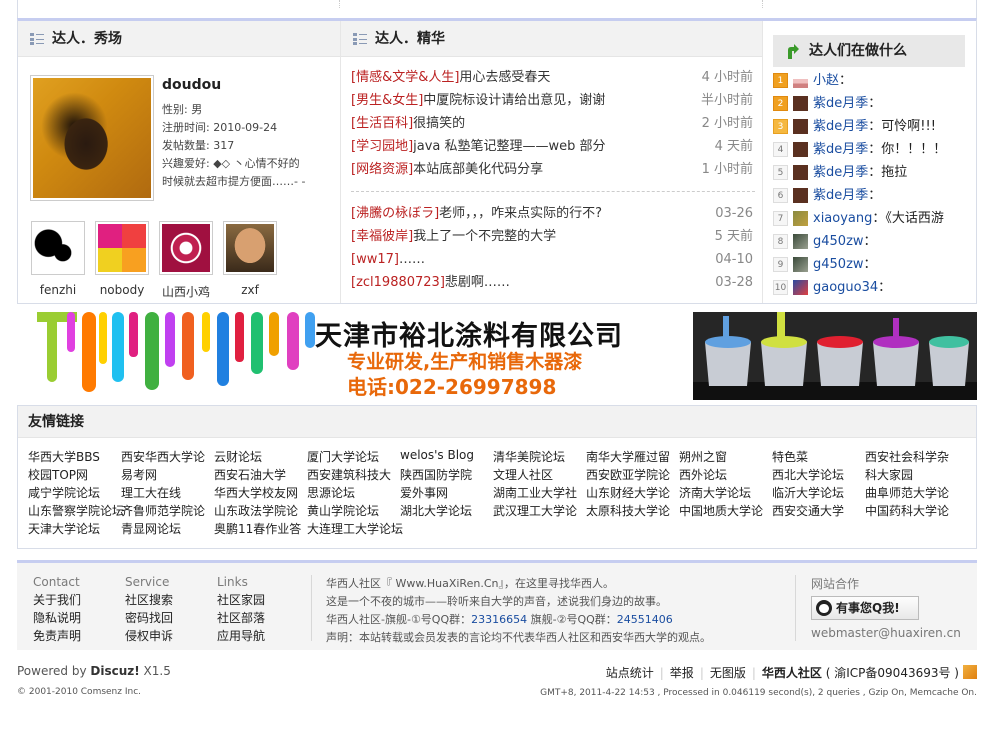 The image size is (998, 742). What do you see at coordinates (64, 456) in the screenshot?
I see `friend-link: 华西大学BBS` at bounding box center [64, 456].